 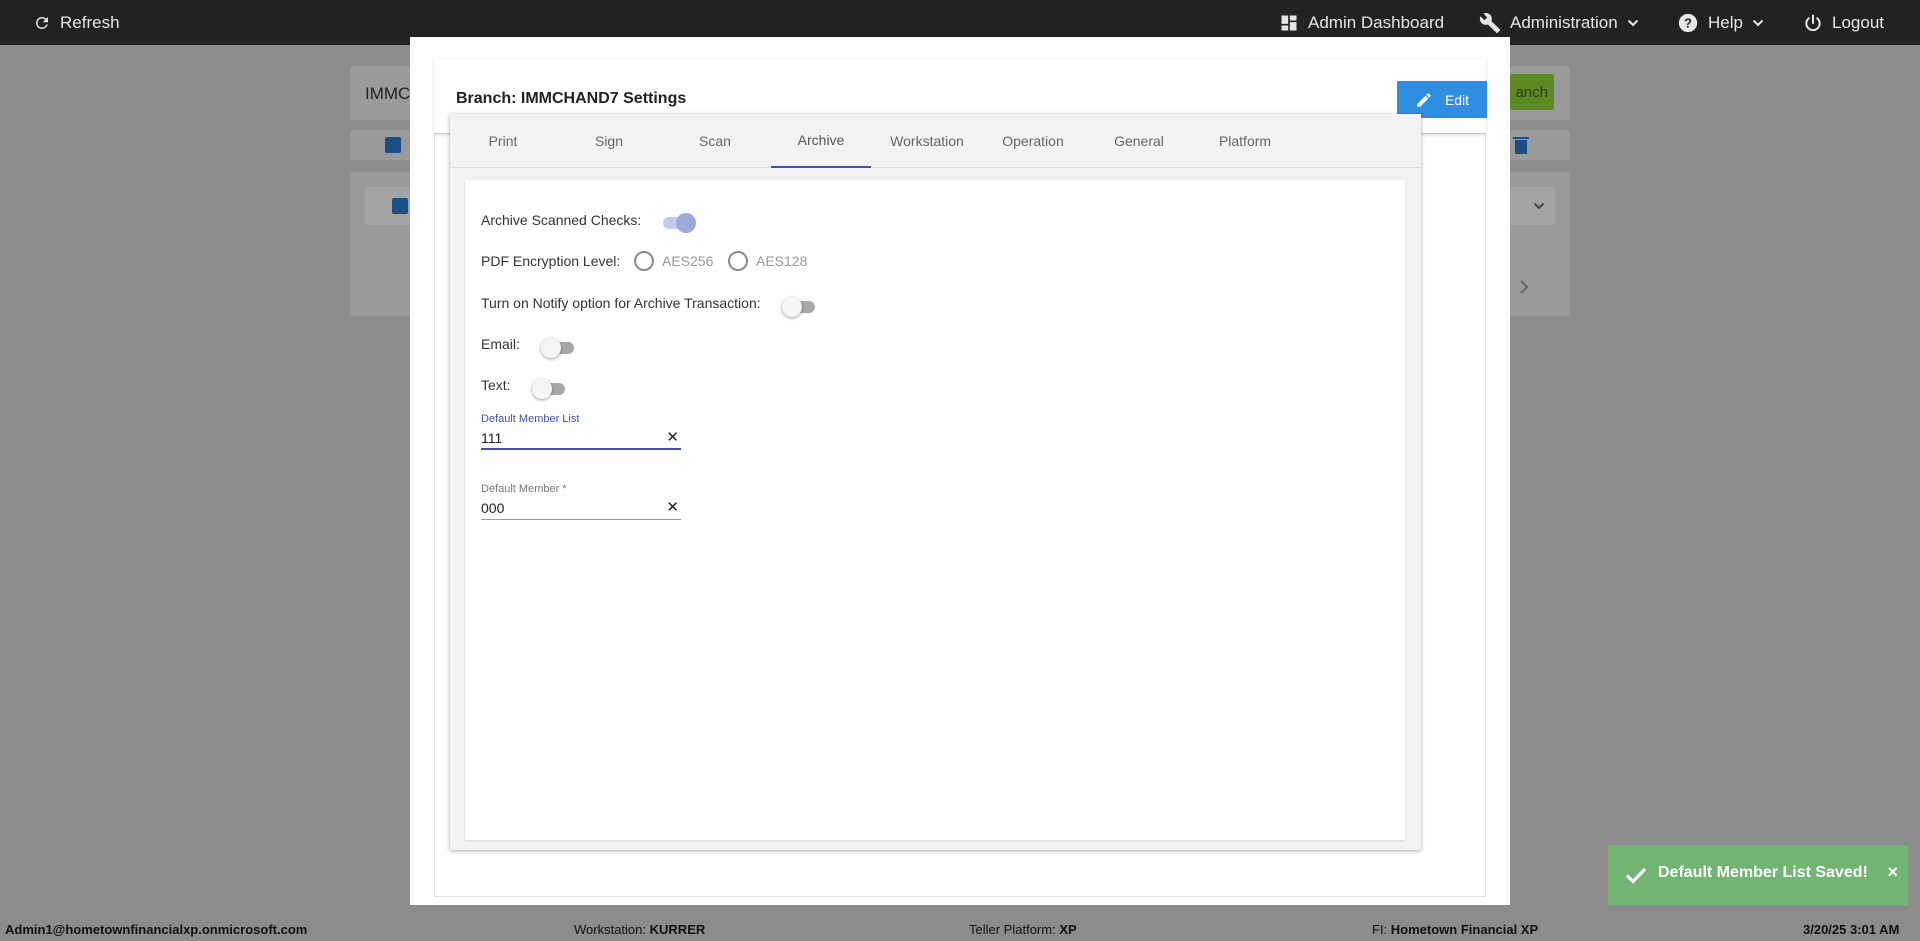 I want to click on logout-label: Logout, so click(x=1858, y=22).